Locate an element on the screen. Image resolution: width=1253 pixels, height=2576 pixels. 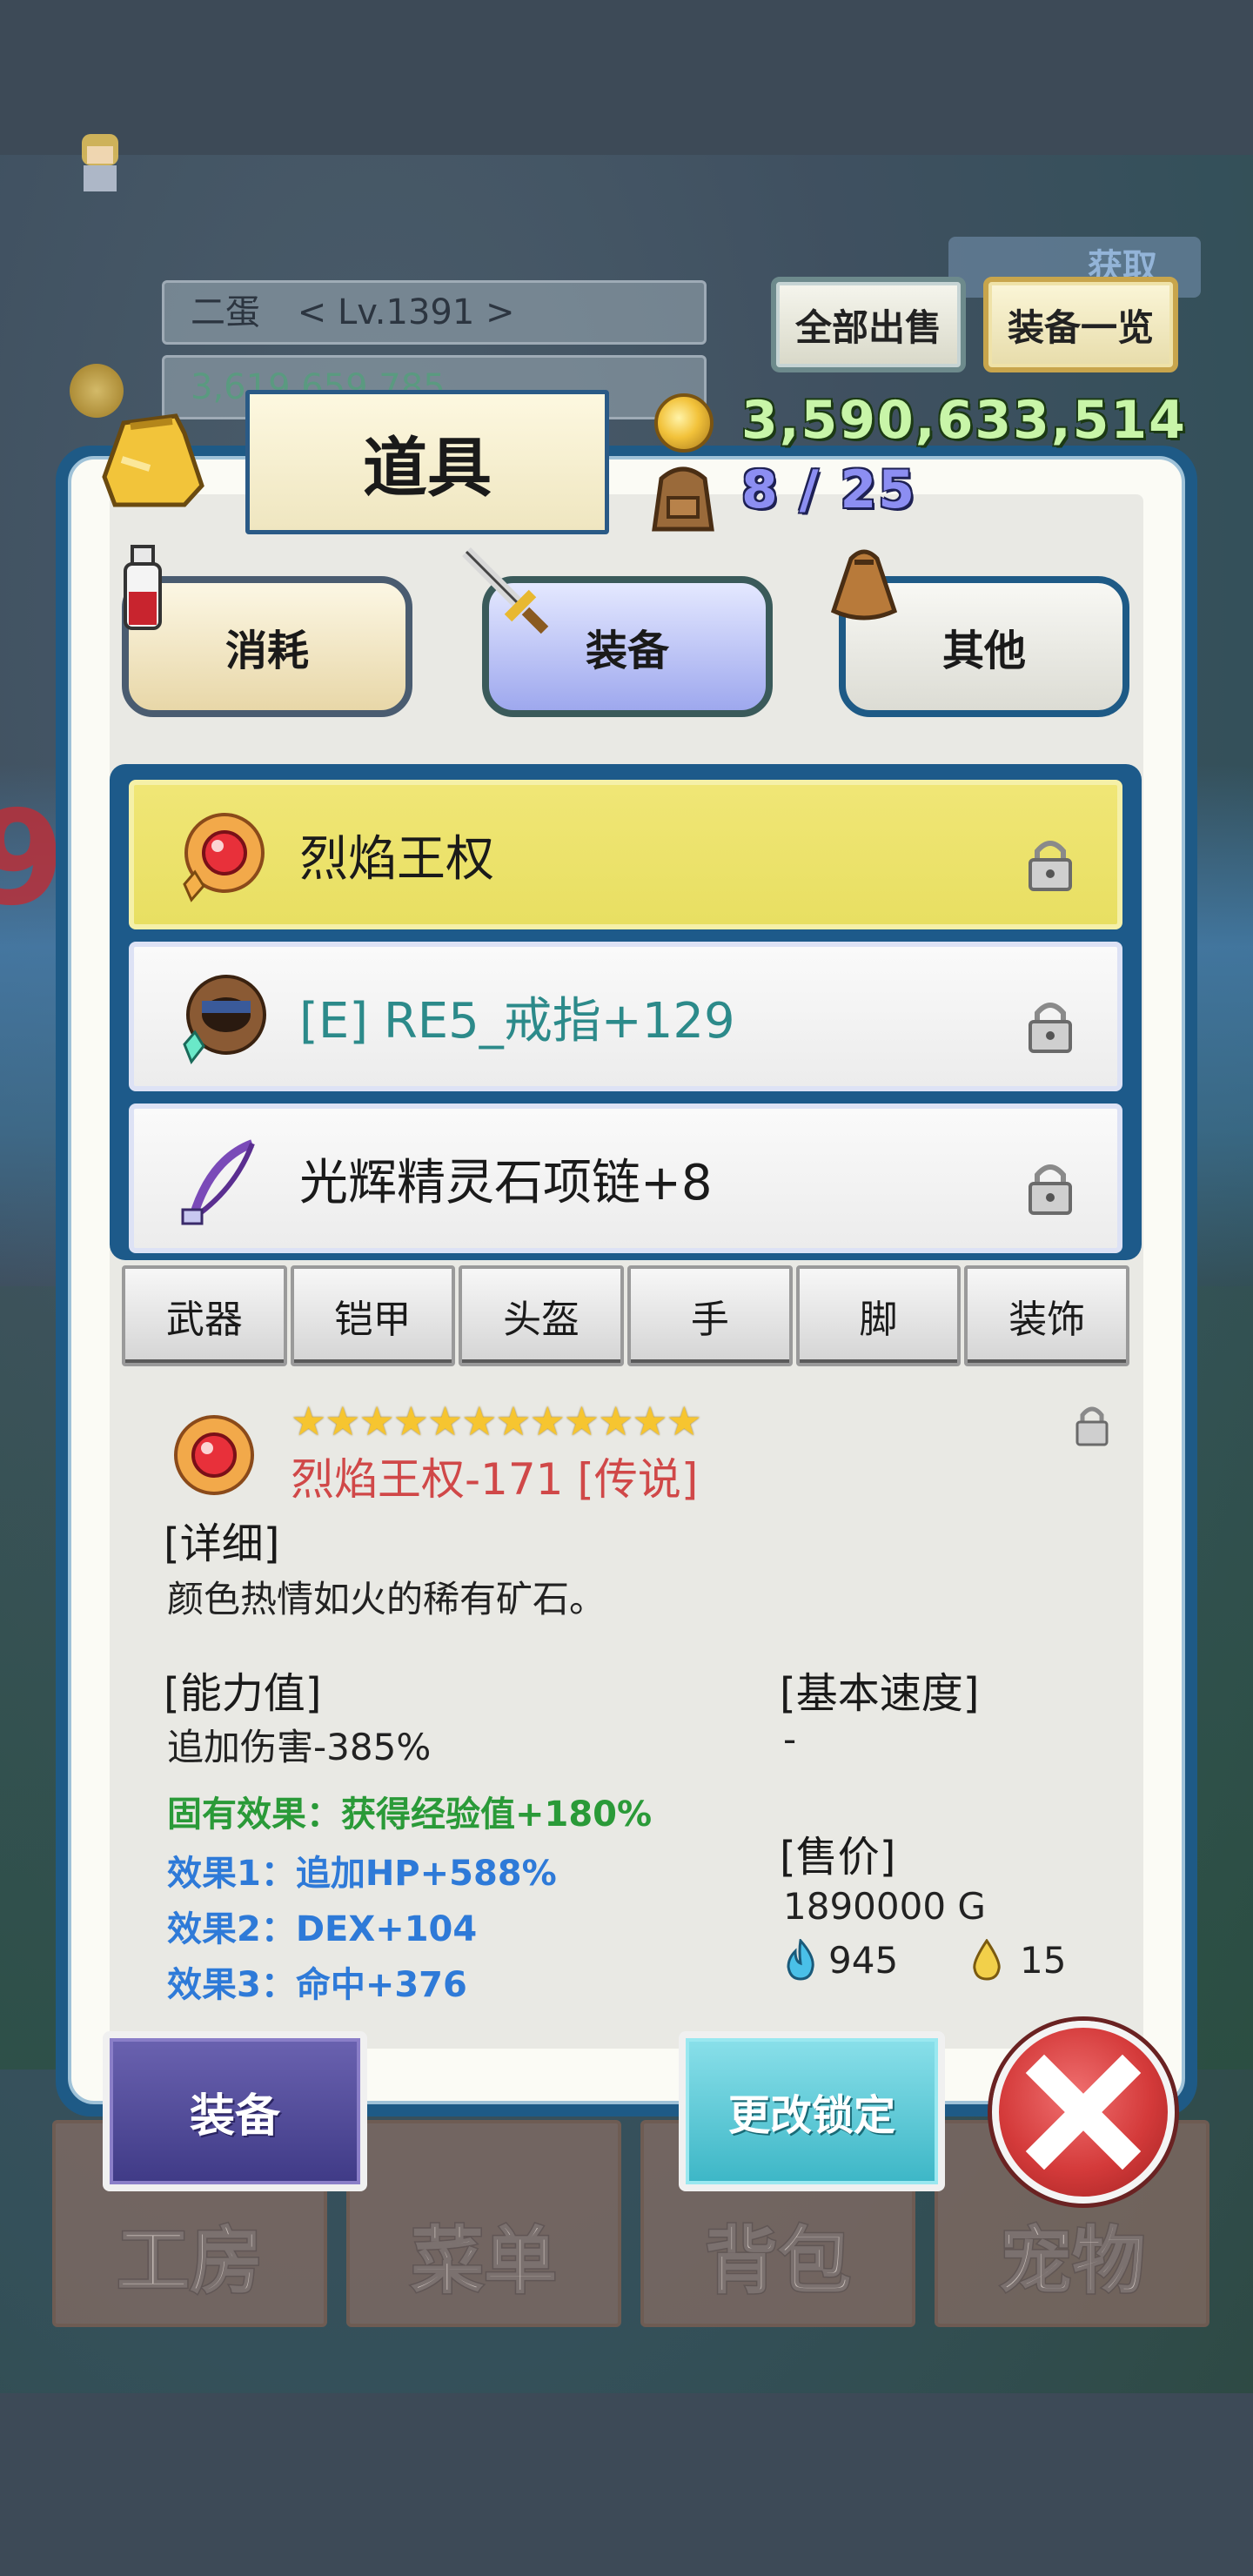
tab-helmet: 头盔 is located at coordinates (542, 1315).